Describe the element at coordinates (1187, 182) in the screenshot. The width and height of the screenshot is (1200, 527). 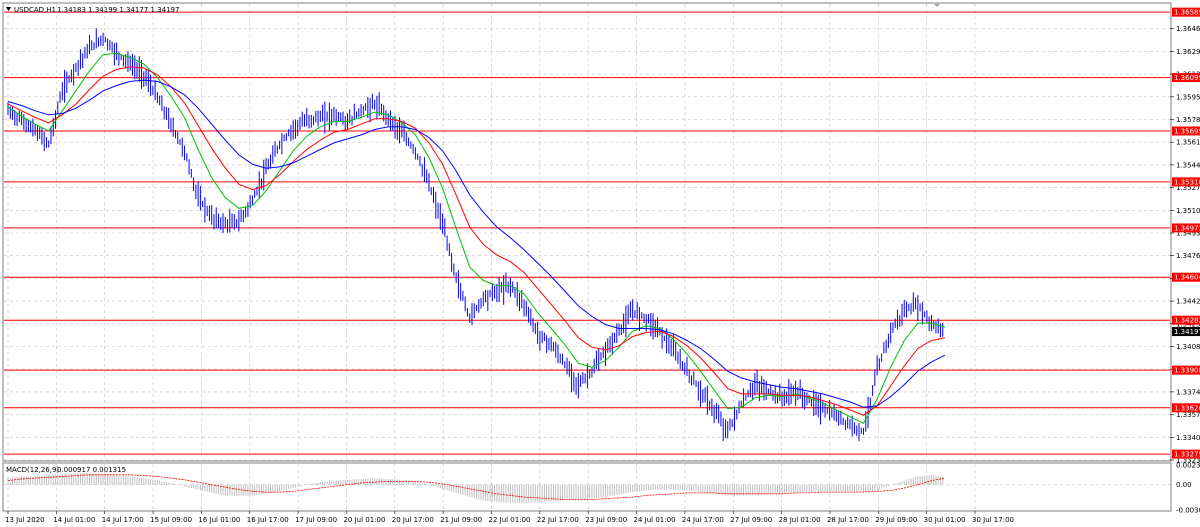
I see `level-tag-label: 1.35318` at that location.